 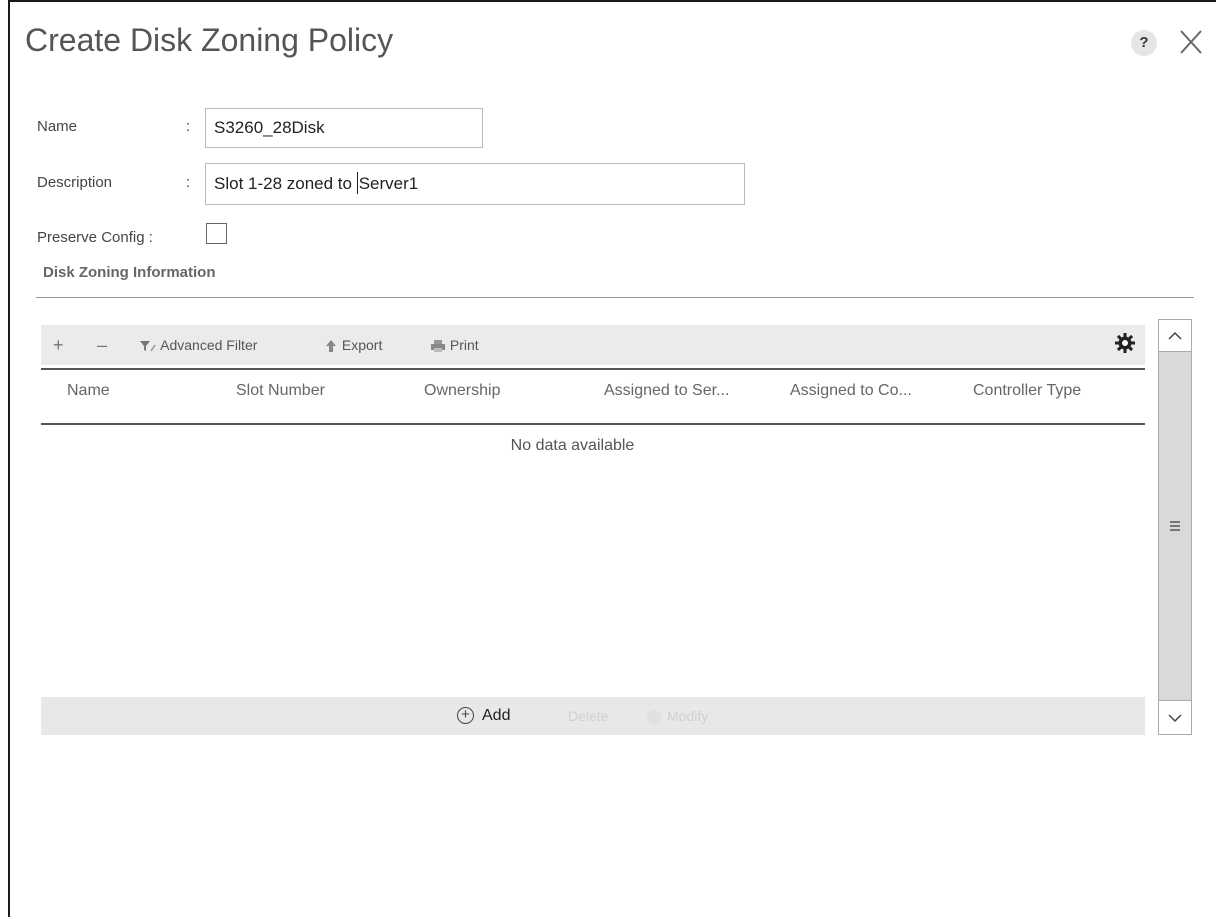 I want to click on advanced-filter-button: Advanced Filter, so click(x=198, y=345).